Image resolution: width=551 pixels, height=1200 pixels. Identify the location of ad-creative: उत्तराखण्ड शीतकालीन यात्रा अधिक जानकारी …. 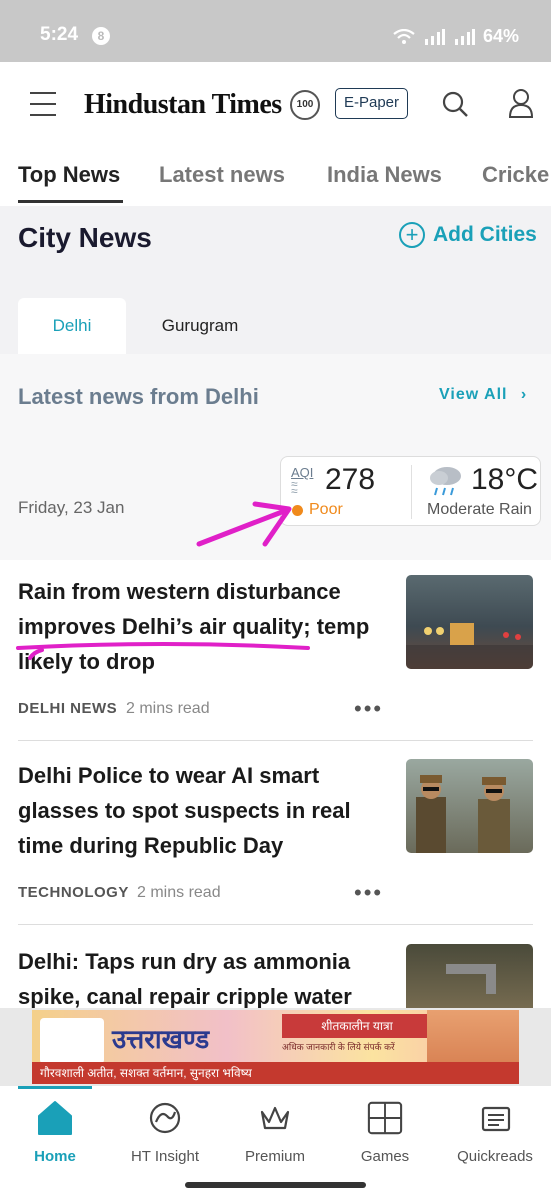
(275, 1047).